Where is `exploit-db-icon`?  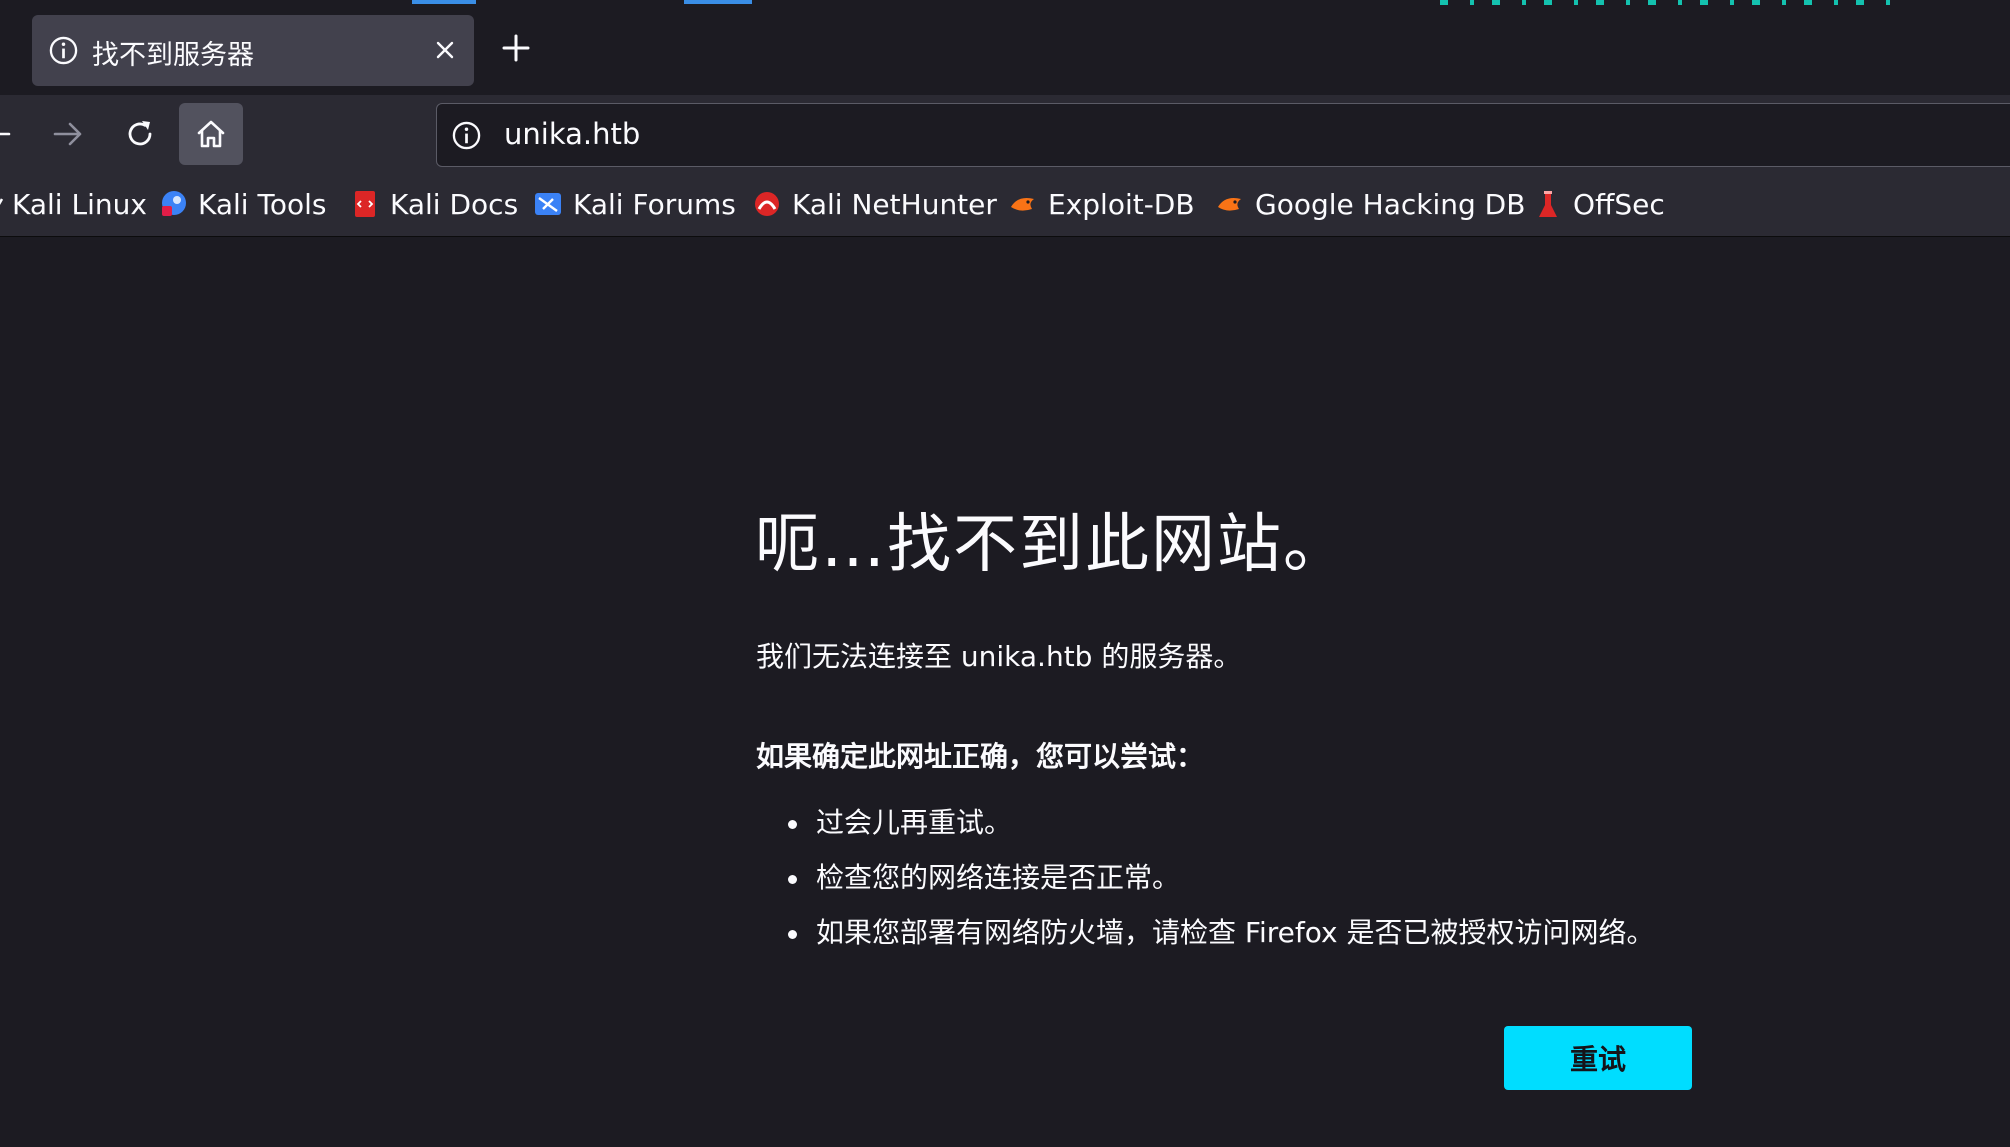
exploit-db-icon is located at coordinates (1022, 204).